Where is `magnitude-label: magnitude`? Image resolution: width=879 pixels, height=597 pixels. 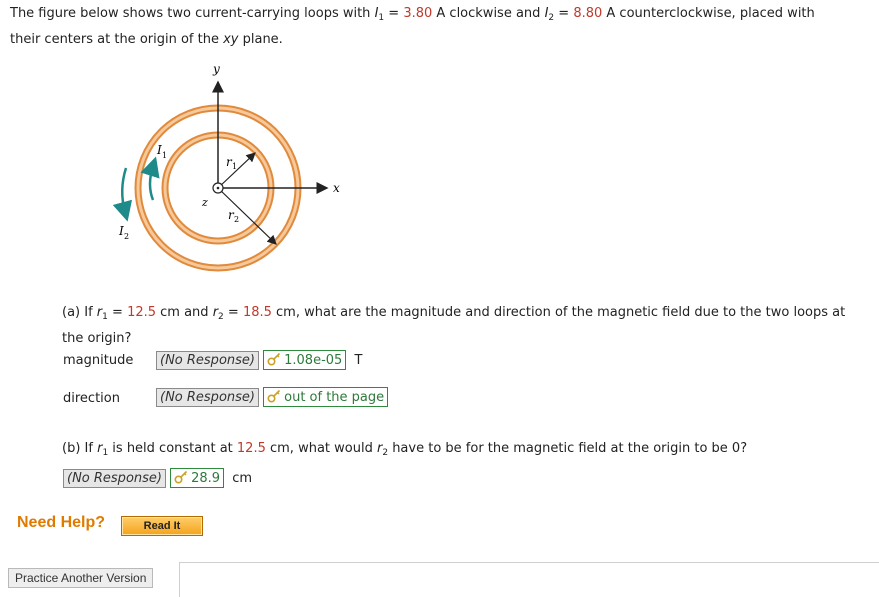 magnitude-label: magnitude is located at coordinates (98, 360).